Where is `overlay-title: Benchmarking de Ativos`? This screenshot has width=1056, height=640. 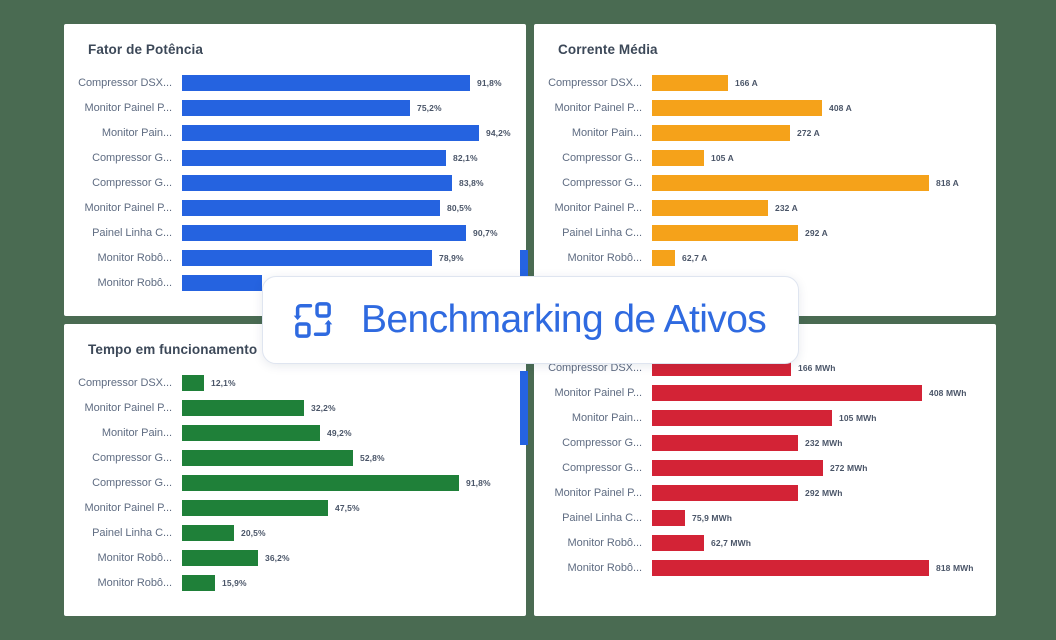 overlay-title: Benchmarking de Ativos is located at coordinates (564, 319).